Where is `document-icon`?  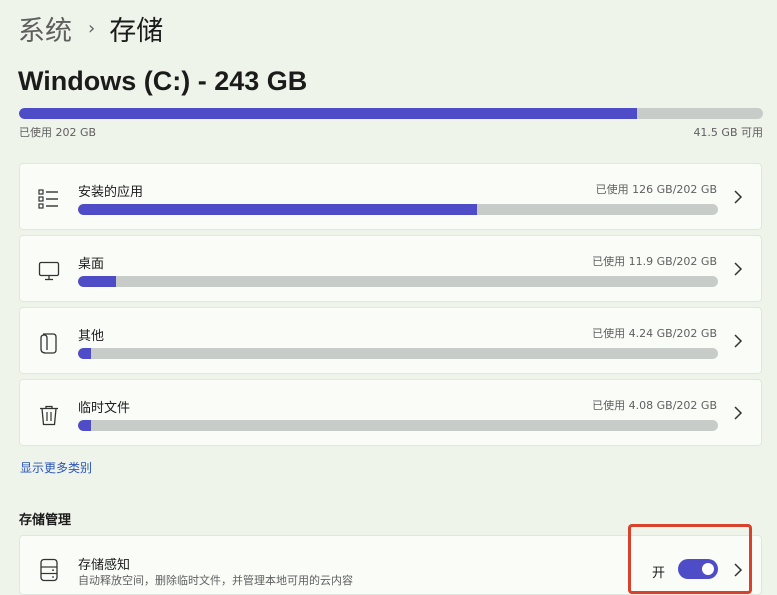 document-icon is located at coordinates (48, 343).